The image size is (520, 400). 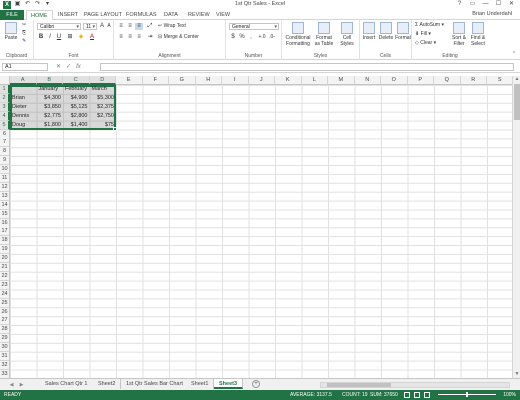 I want to click on column-header-f: F, so click(x=155, y=80).